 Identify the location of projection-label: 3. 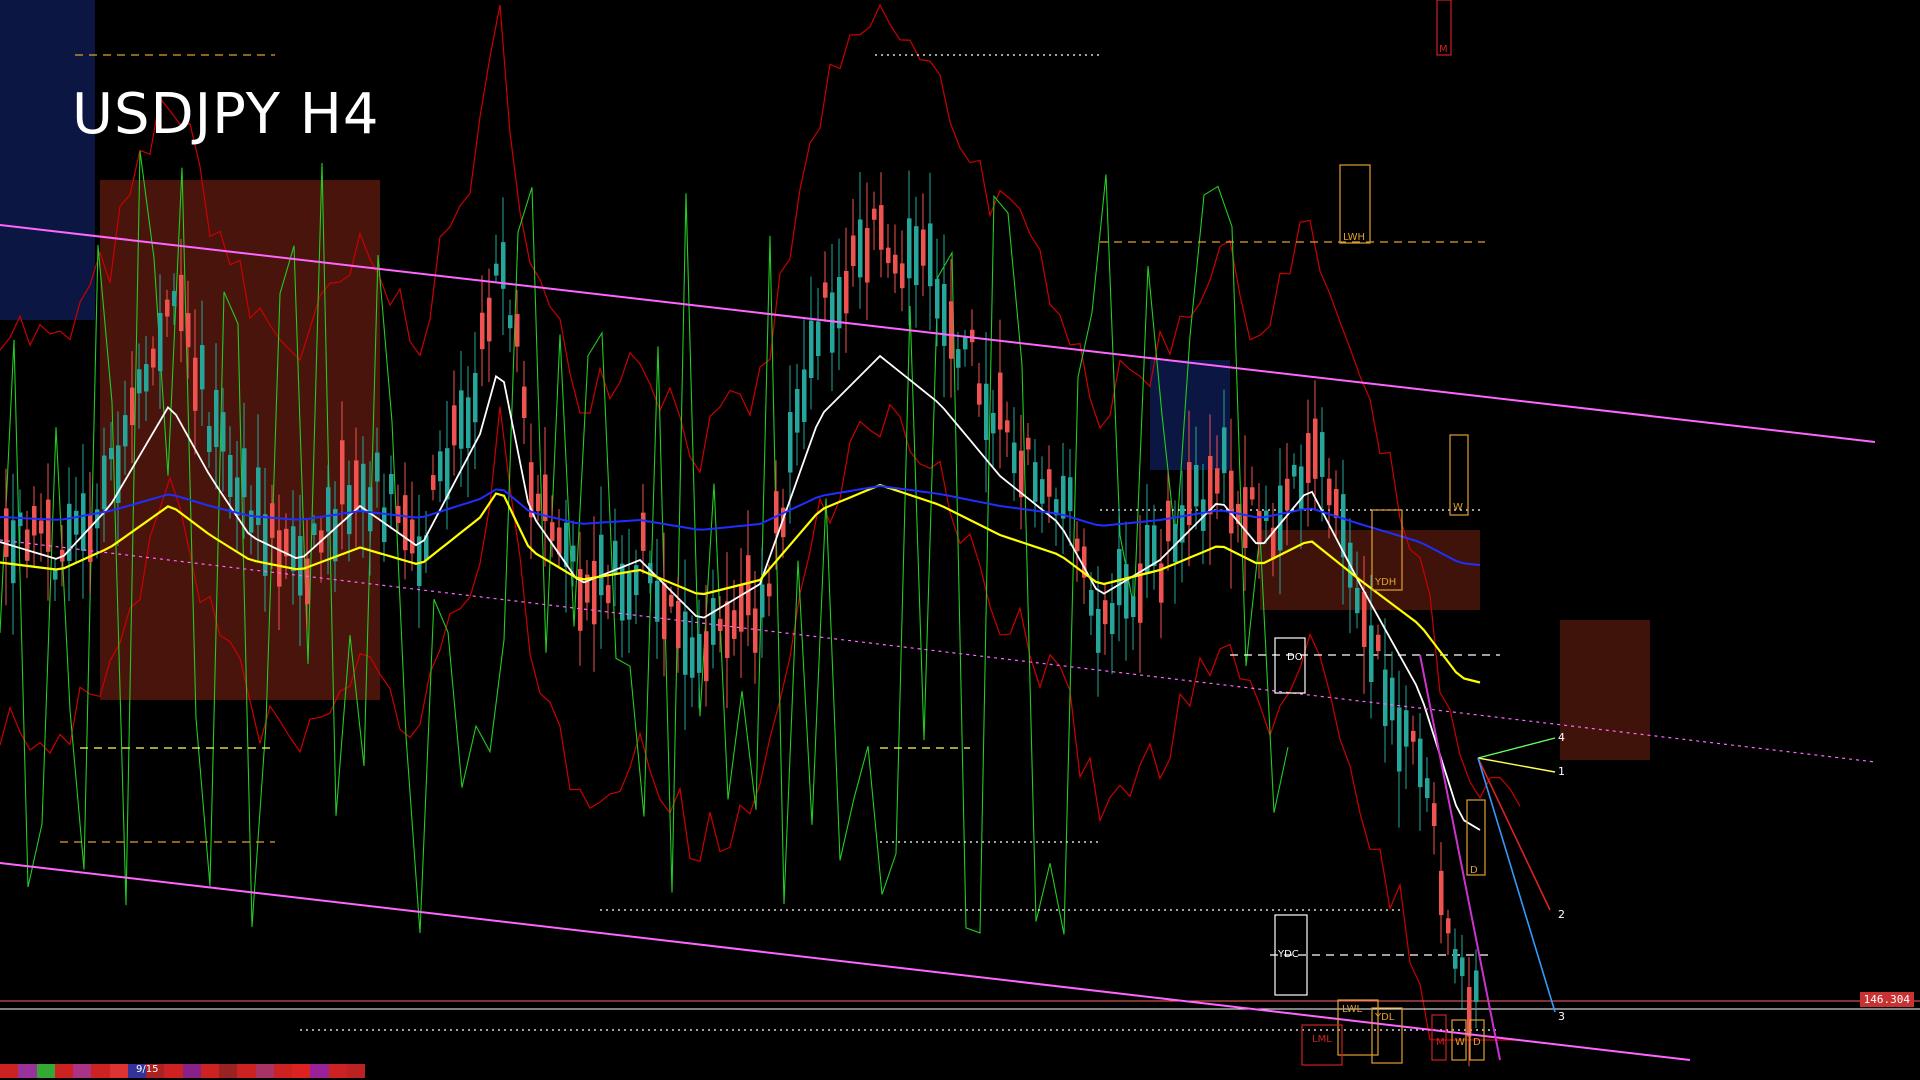
(1561, 1016).